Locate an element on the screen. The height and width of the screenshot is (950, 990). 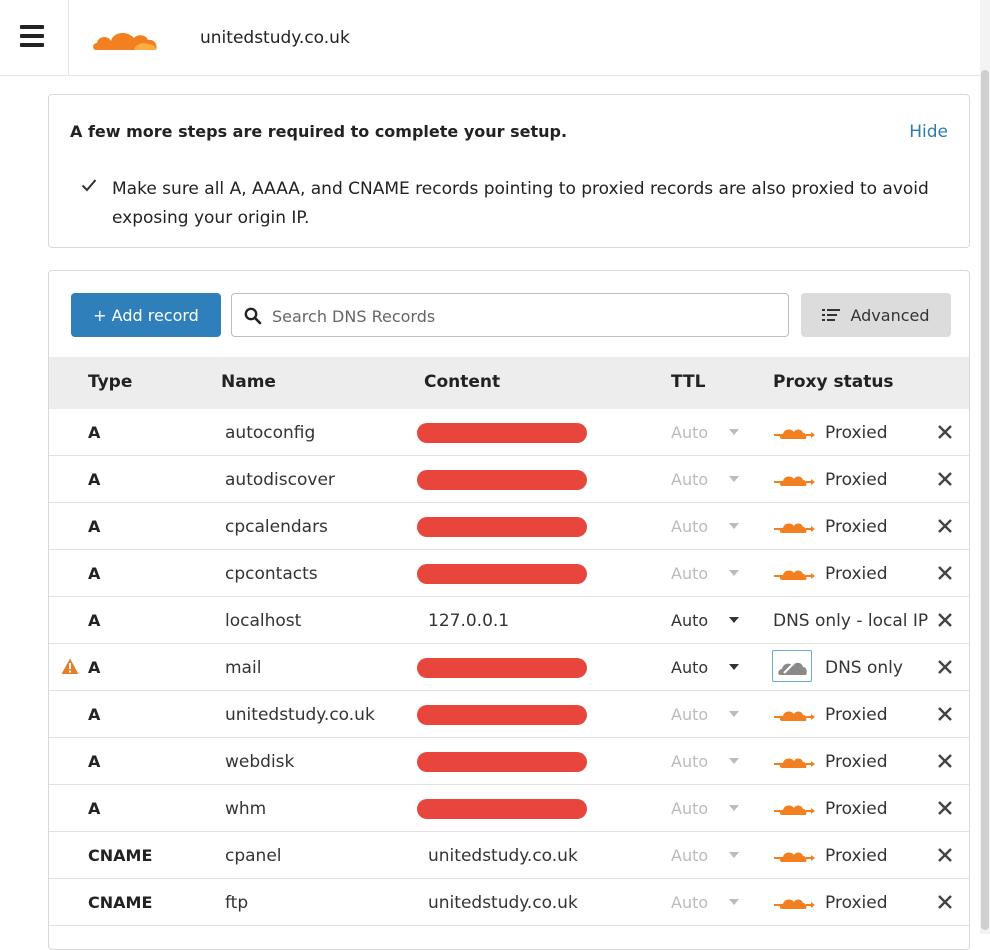
top-bar: unitedstudy.co.uk is located at coordinates (490, 38).